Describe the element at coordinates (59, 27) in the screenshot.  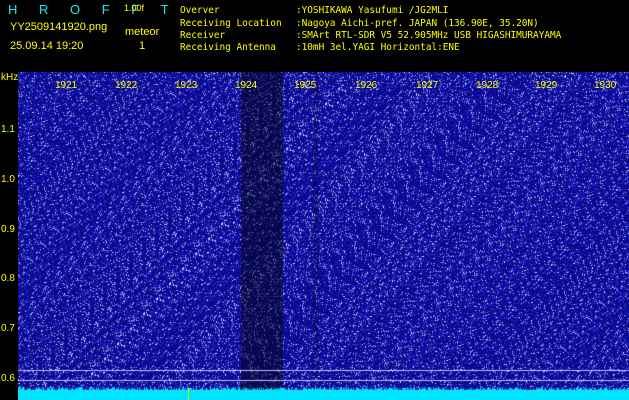
I see `file-name: YY2509141920.png` at that location.